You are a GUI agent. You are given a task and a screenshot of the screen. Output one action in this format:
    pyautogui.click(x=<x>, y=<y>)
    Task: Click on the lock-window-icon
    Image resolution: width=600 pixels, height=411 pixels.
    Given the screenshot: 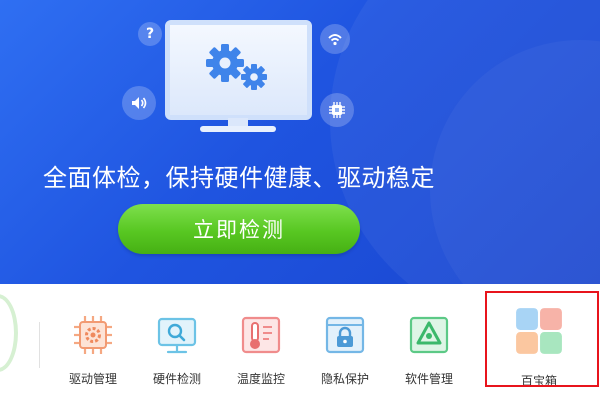 What is the action you would take?
    pyautogui.click(x=345, y=335)
    